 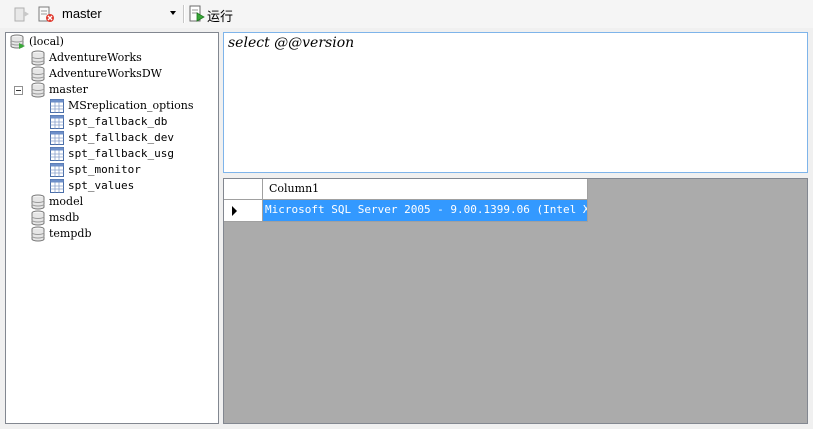 I want to click on tree-root-label: (local), so click(x=46, y=41).